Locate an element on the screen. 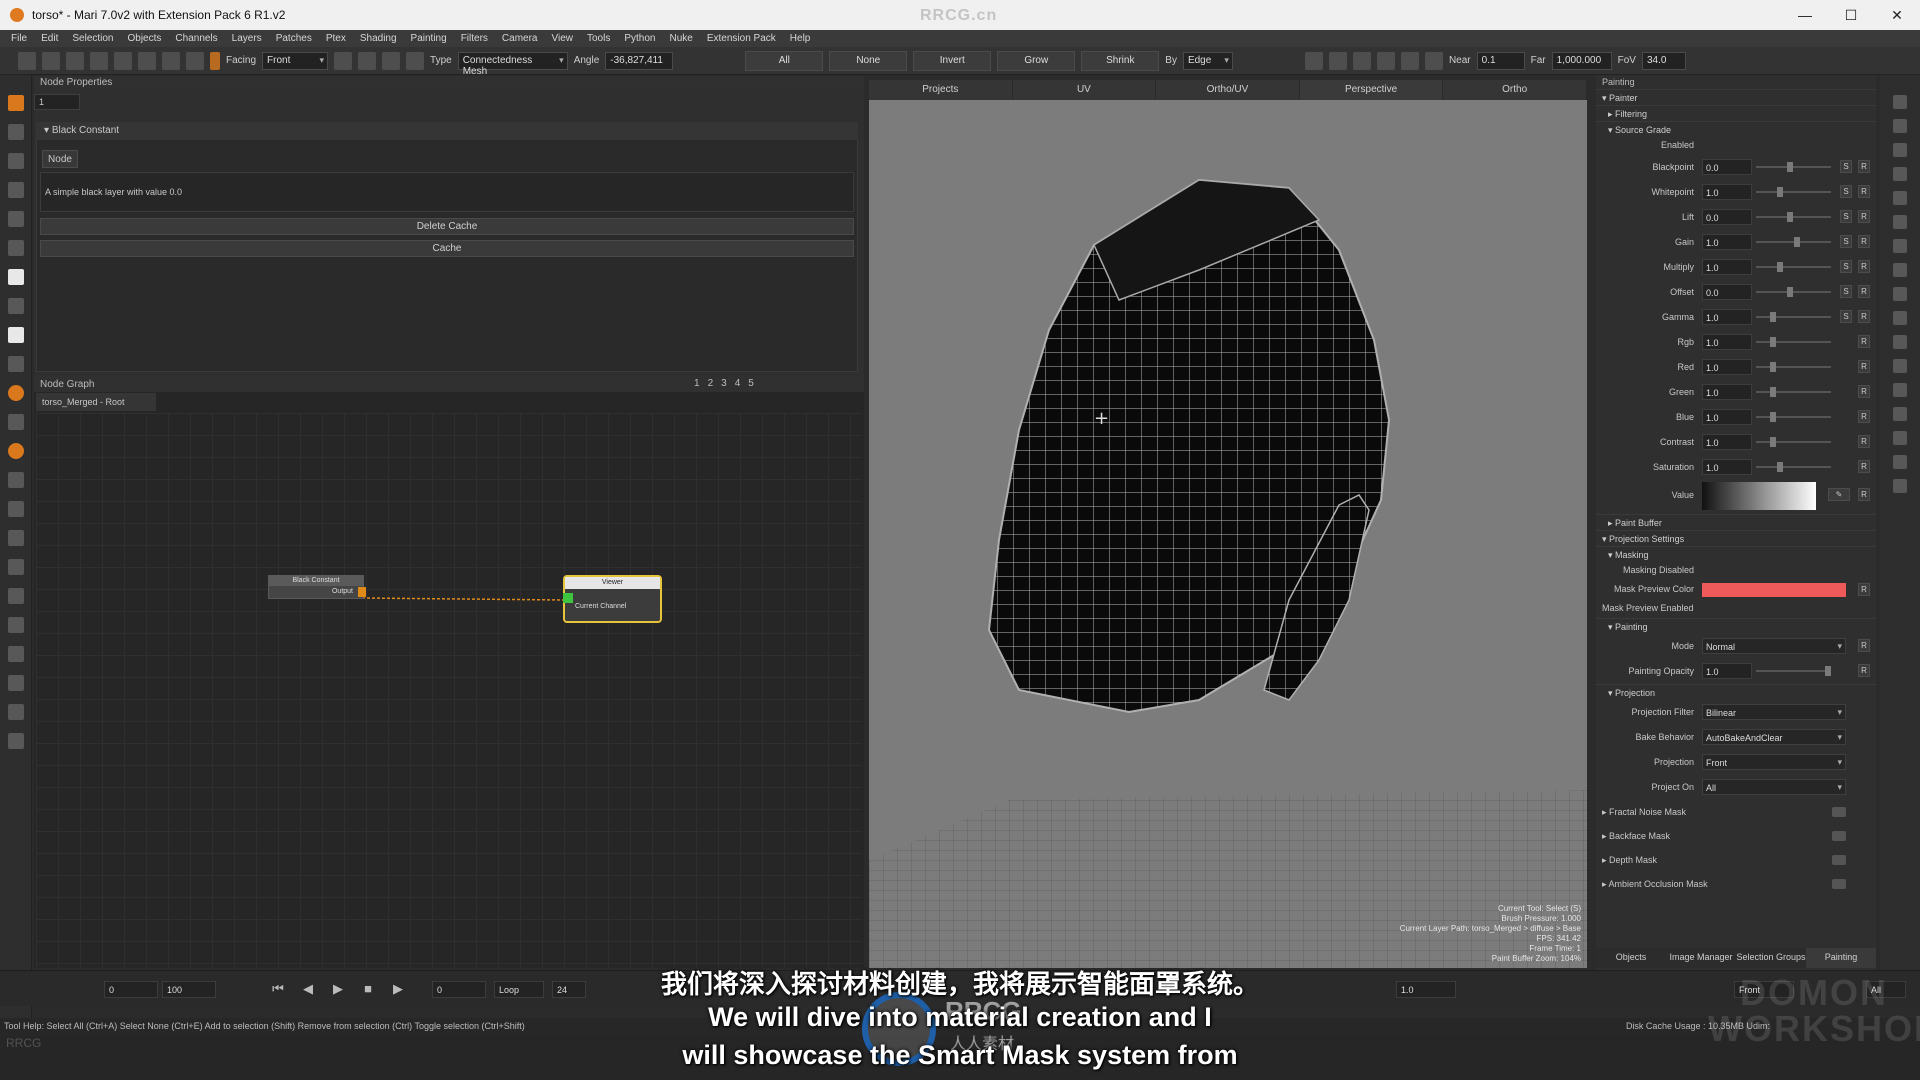  project-on-select: All is located at coordinates (1774, 787).